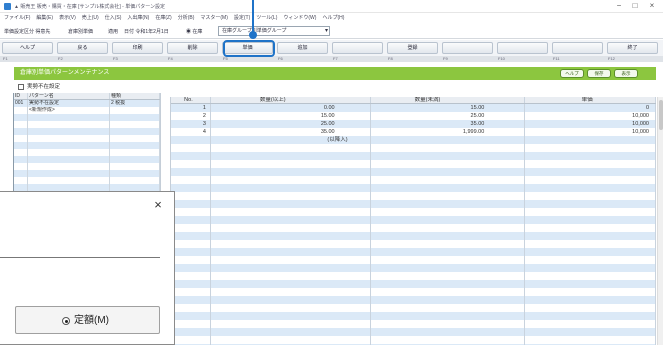  What do you see at coordinates (44, 18) in the screenshot?
I see `menu-edit: 編集(E)` at bounding box center [44, 18].